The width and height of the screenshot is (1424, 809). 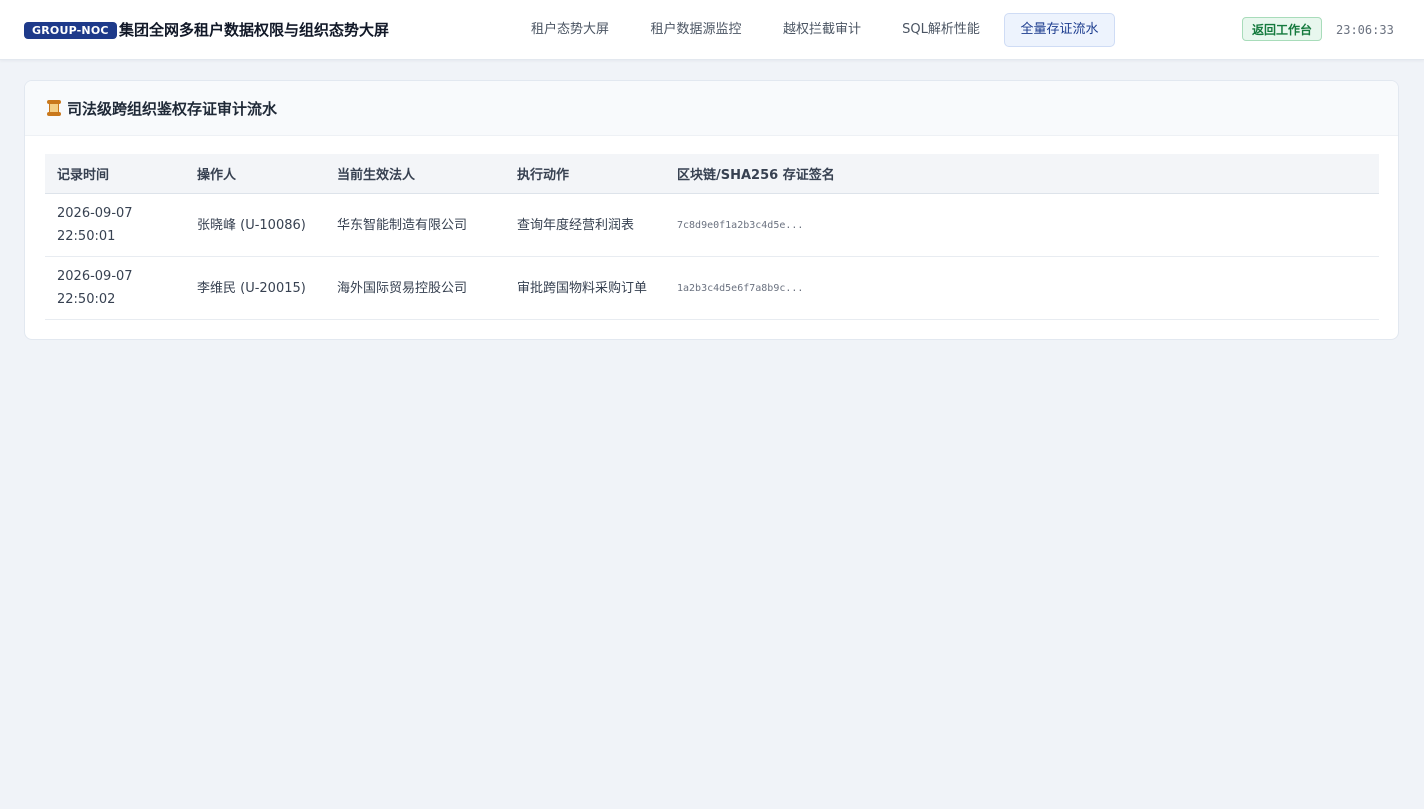 What do you see at coordinates (1059, 30) in the screenshot?
I see `tab-evidence-ledger: 全量存证流水` at bounding box center [1059, 30].